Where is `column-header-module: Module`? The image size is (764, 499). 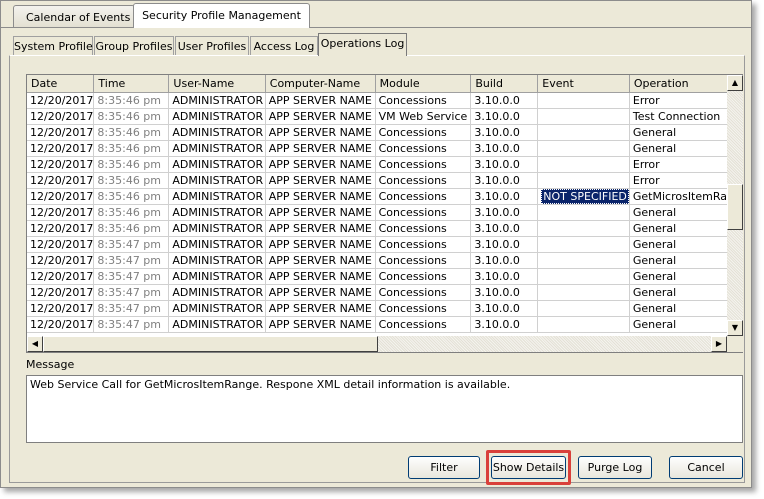
column-header-module: Module is located at coordinates (423, 84).